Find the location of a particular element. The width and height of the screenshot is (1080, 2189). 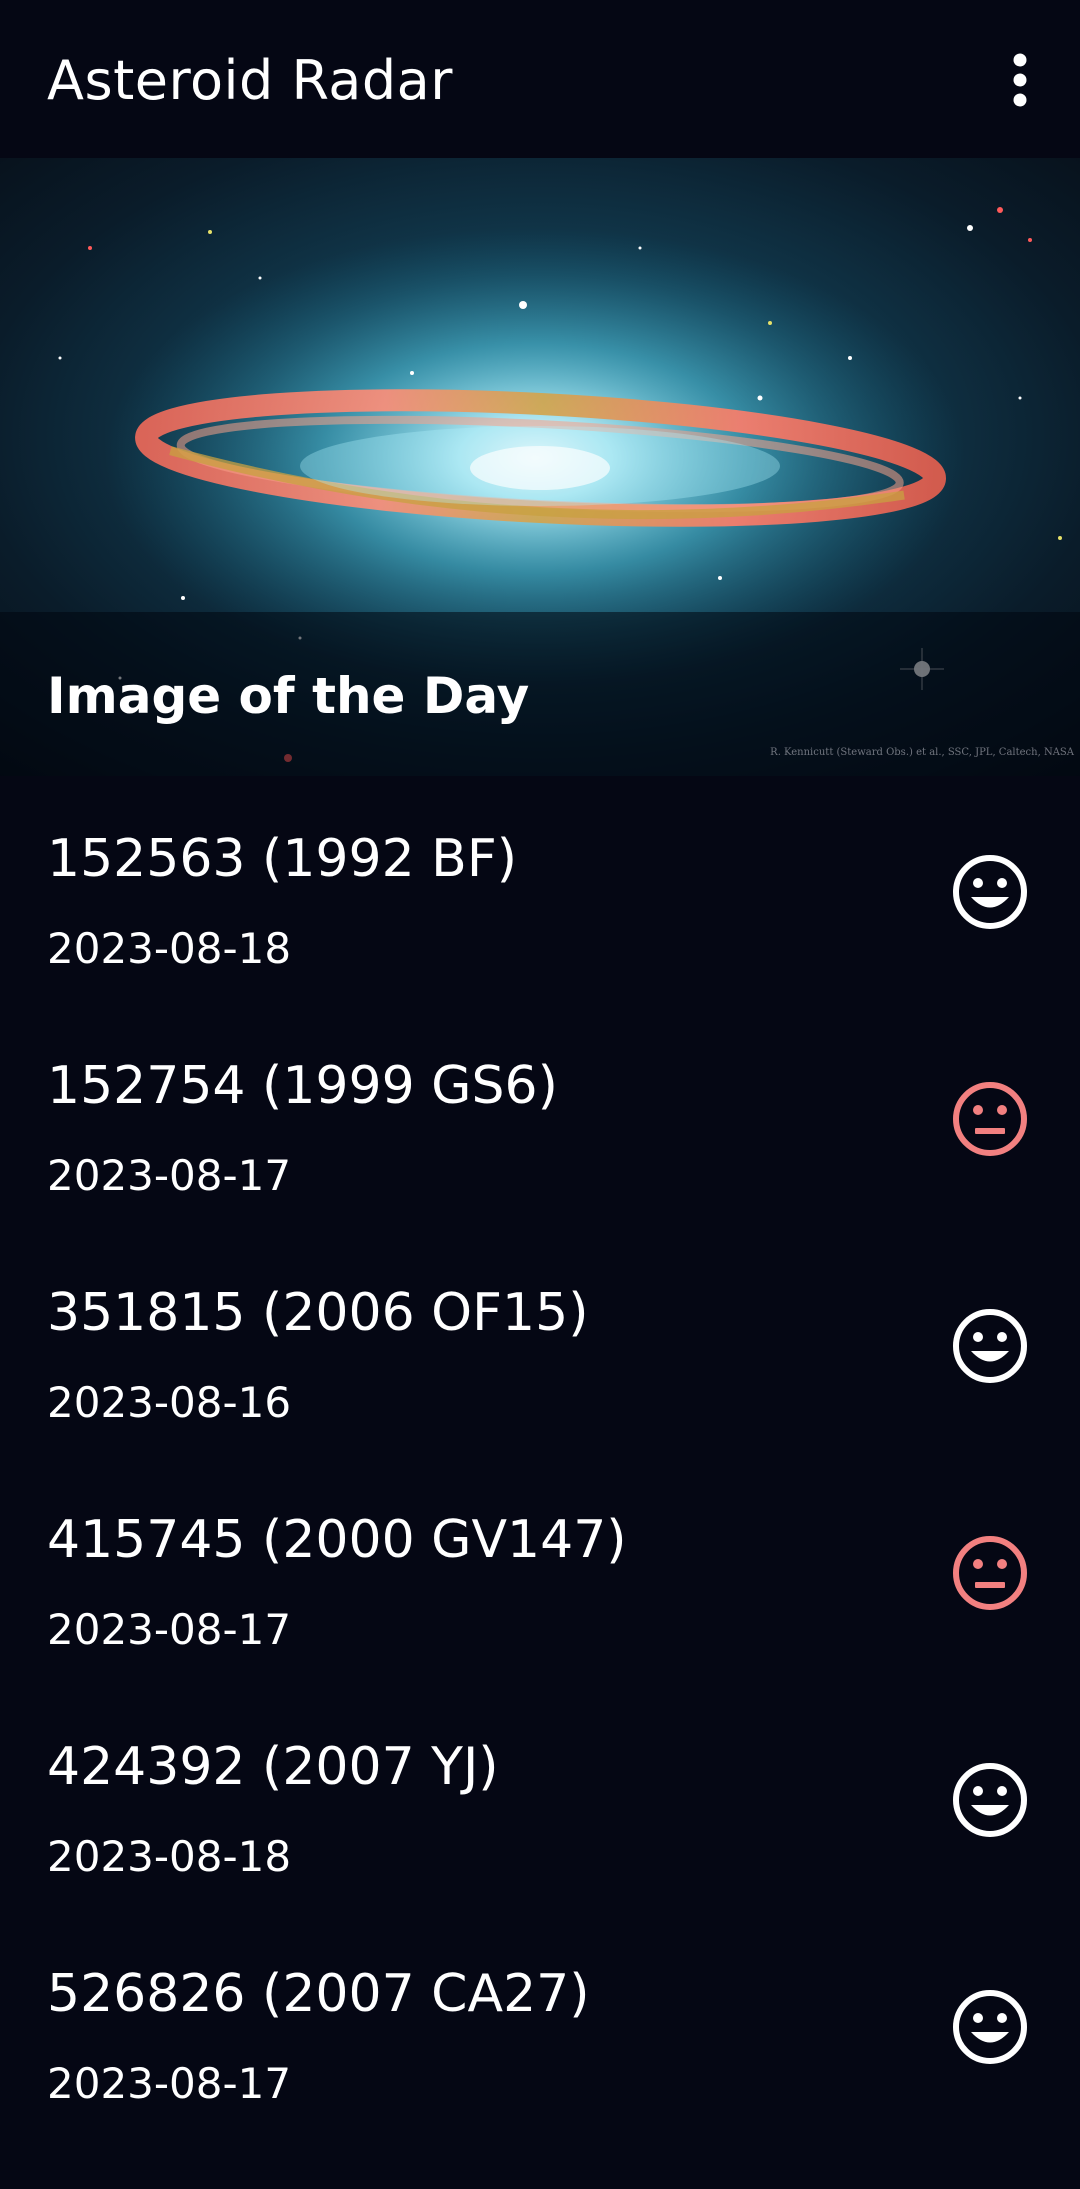

asteroid-list-item: 152754 (1999 GS6) 2023-08-17 is located at coordinates (540, 1116).